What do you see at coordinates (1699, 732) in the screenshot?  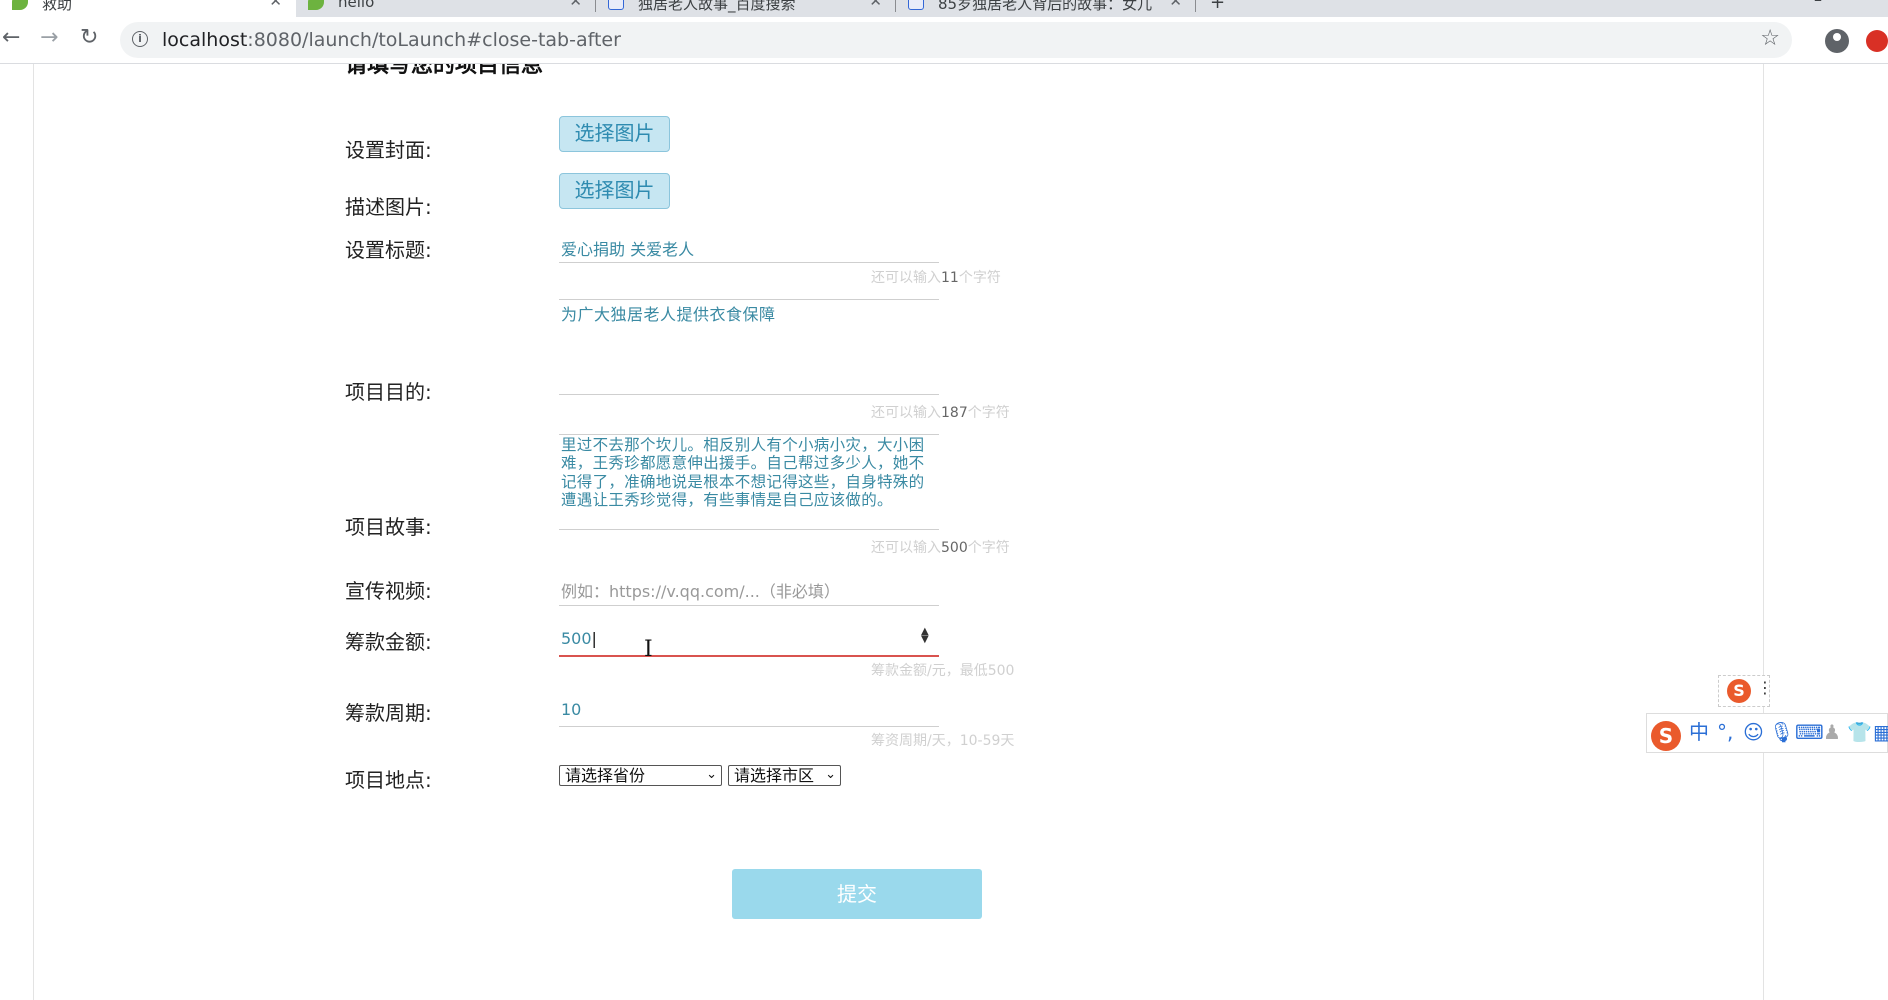 I see `ime-mode-toggle: 中` at bounding box center [1699, 732].